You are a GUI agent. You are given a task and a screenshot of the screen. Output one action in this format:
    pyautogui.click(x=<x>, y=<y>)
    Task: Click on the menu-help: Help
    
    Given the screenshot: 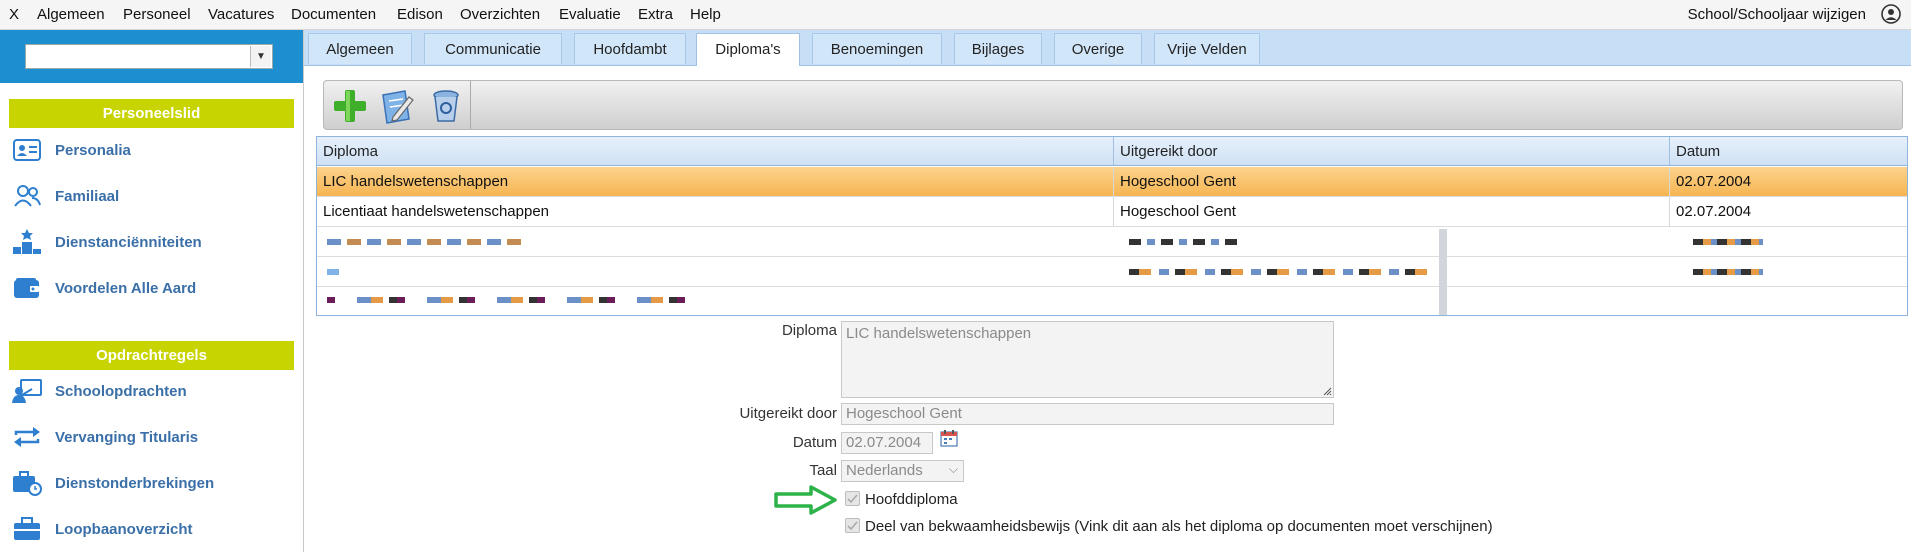 What is the action you would take?
    pyautogui.click(x=705, y=14)
    